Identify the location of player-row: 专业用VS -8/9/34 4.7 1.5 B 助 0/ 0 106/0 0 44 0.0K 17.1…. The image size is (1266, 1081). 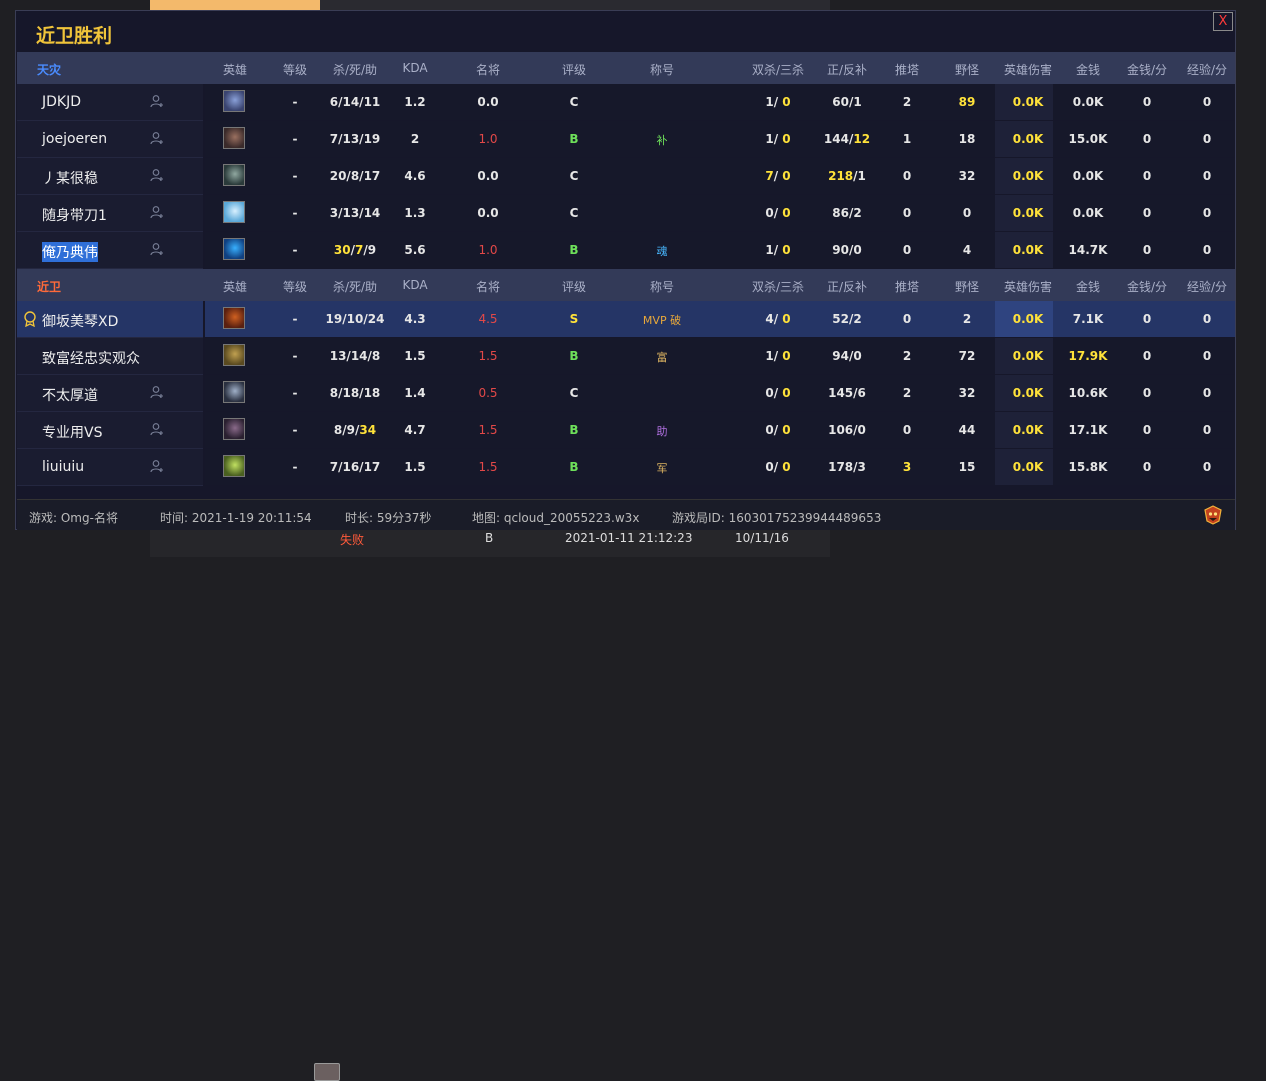
(626, 430).